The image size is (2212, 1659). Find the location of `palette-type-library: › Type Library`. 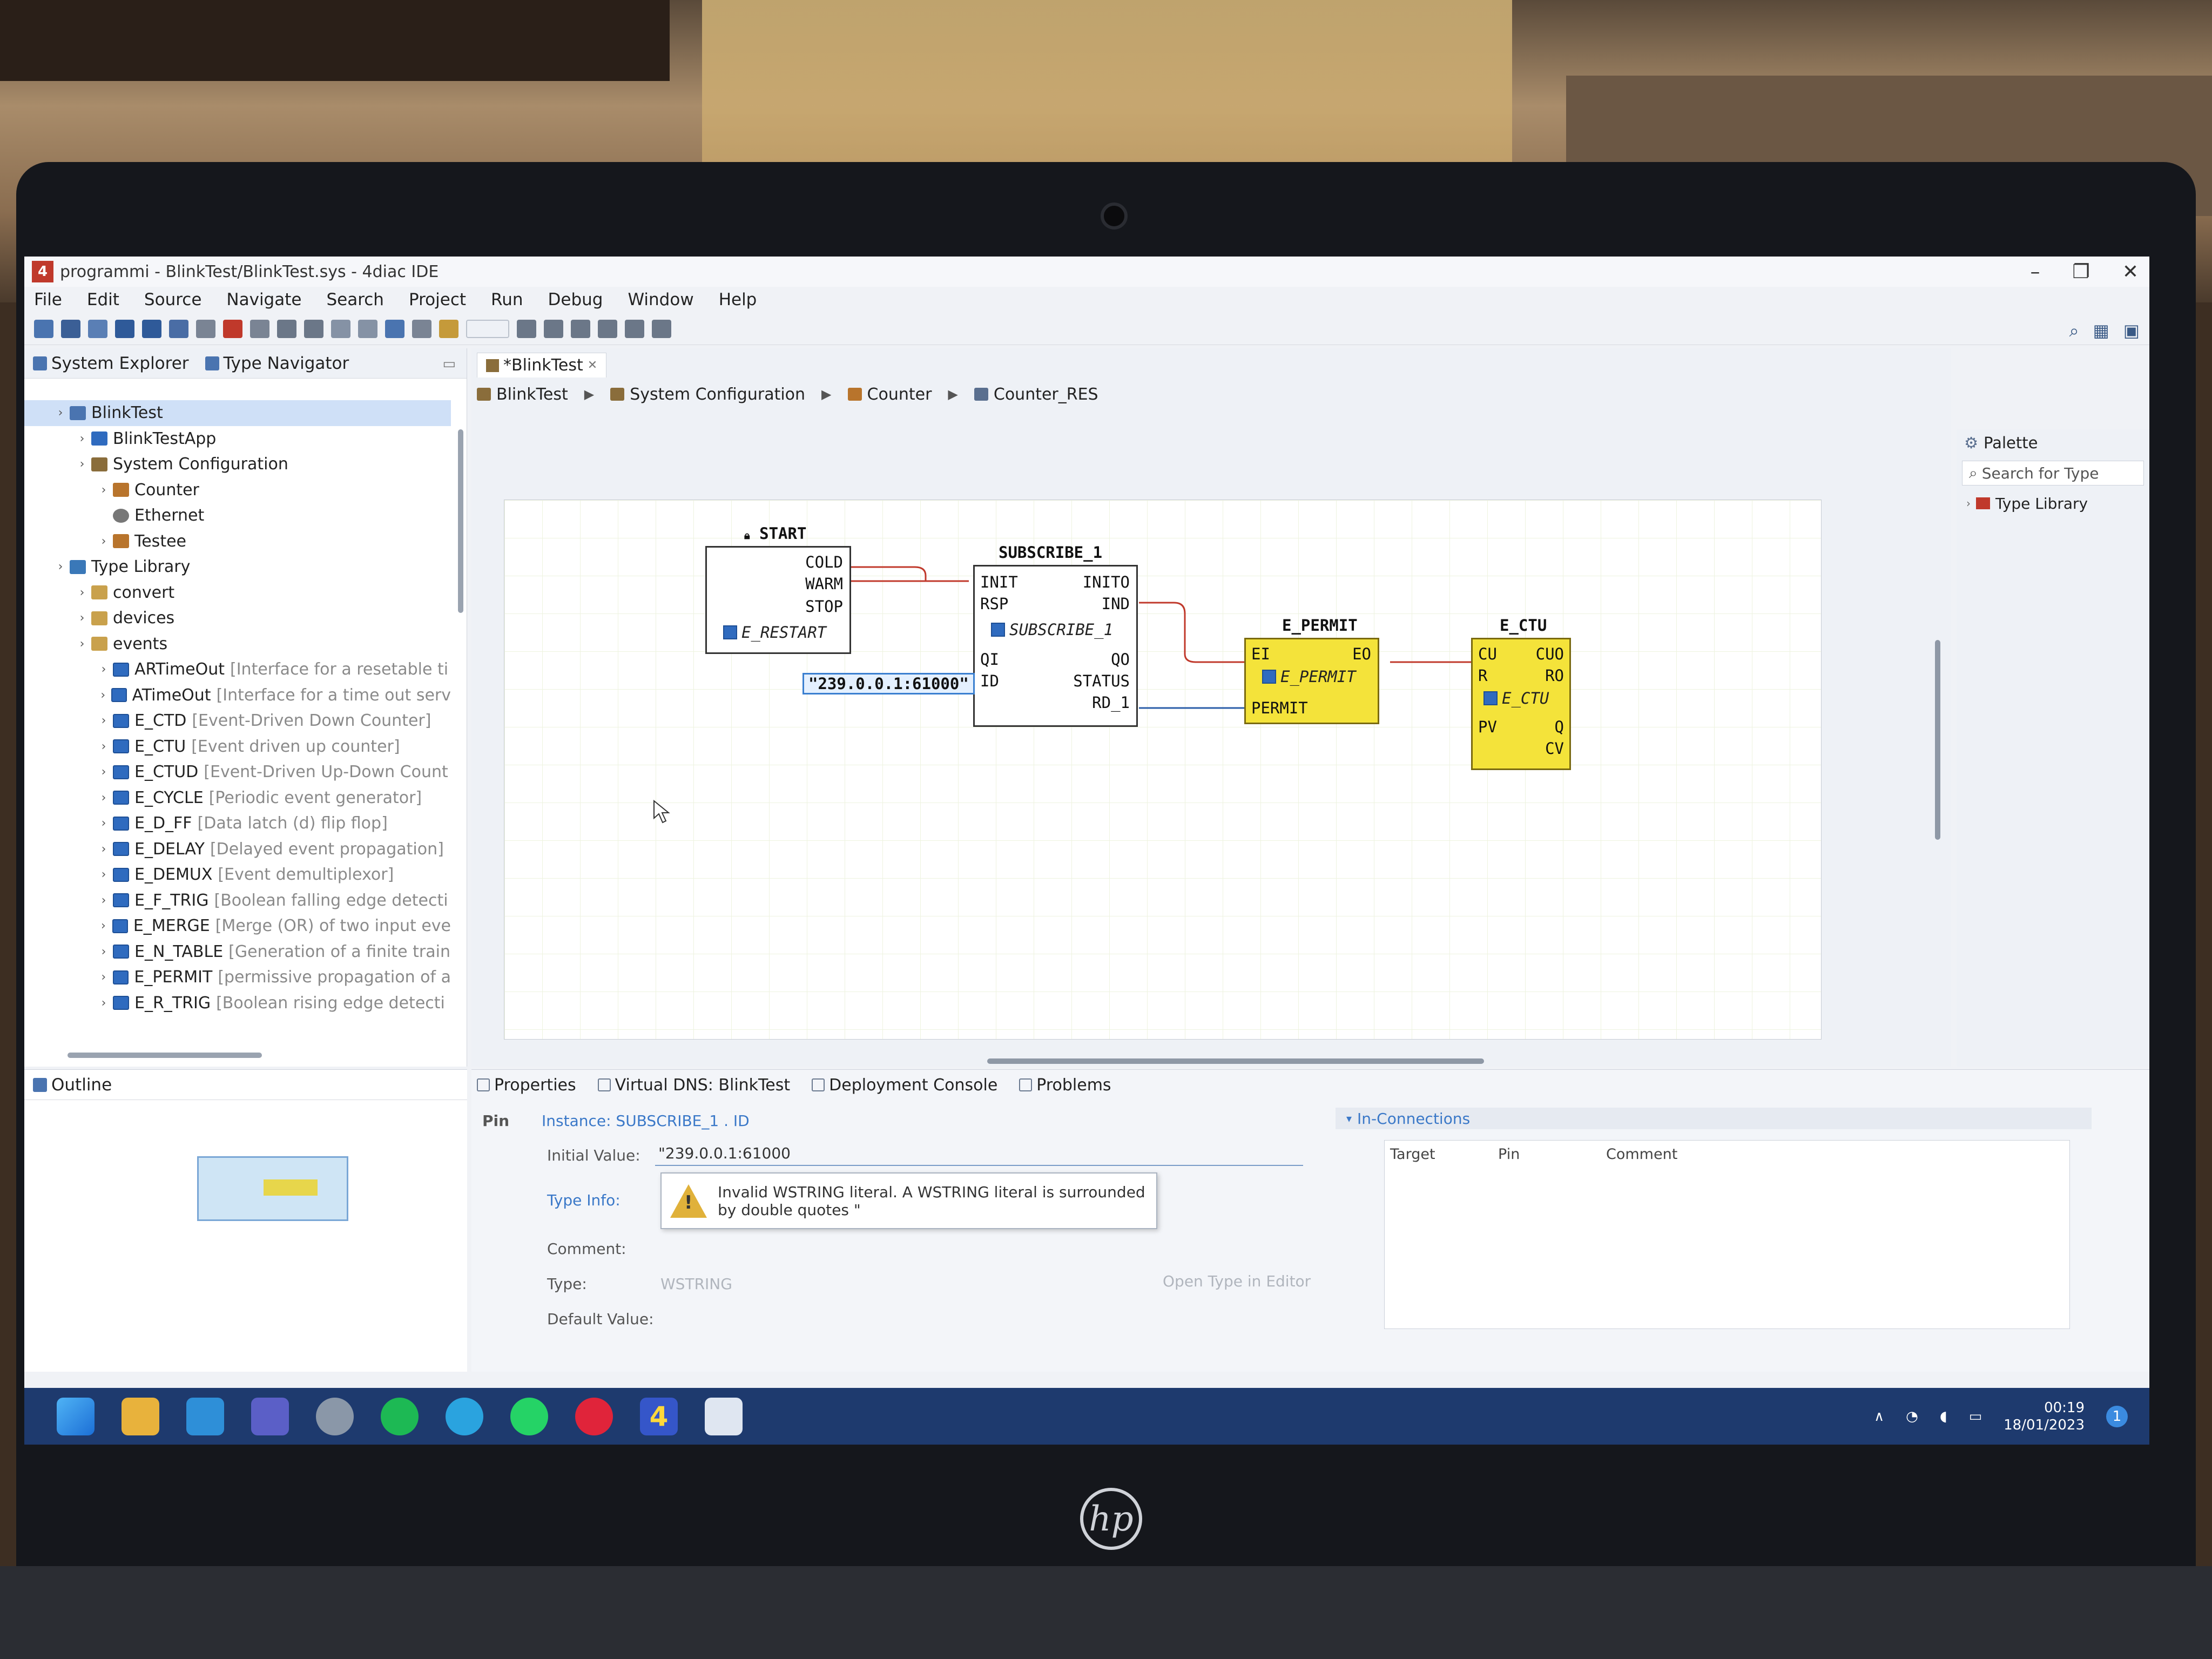

palette-type-library: › Type Library is located at coordinates (2053, 503).